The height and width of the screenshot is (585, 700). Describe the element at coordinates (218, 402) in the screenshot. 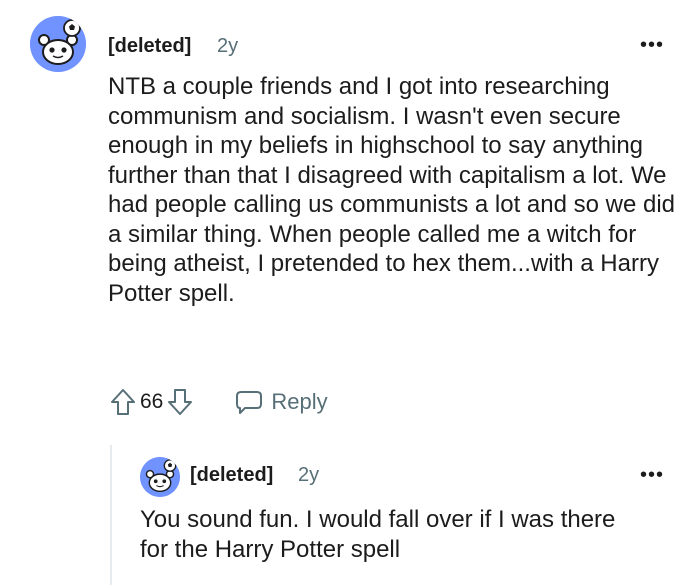

I see `comment-action-bar: 66 Reply` at that location.